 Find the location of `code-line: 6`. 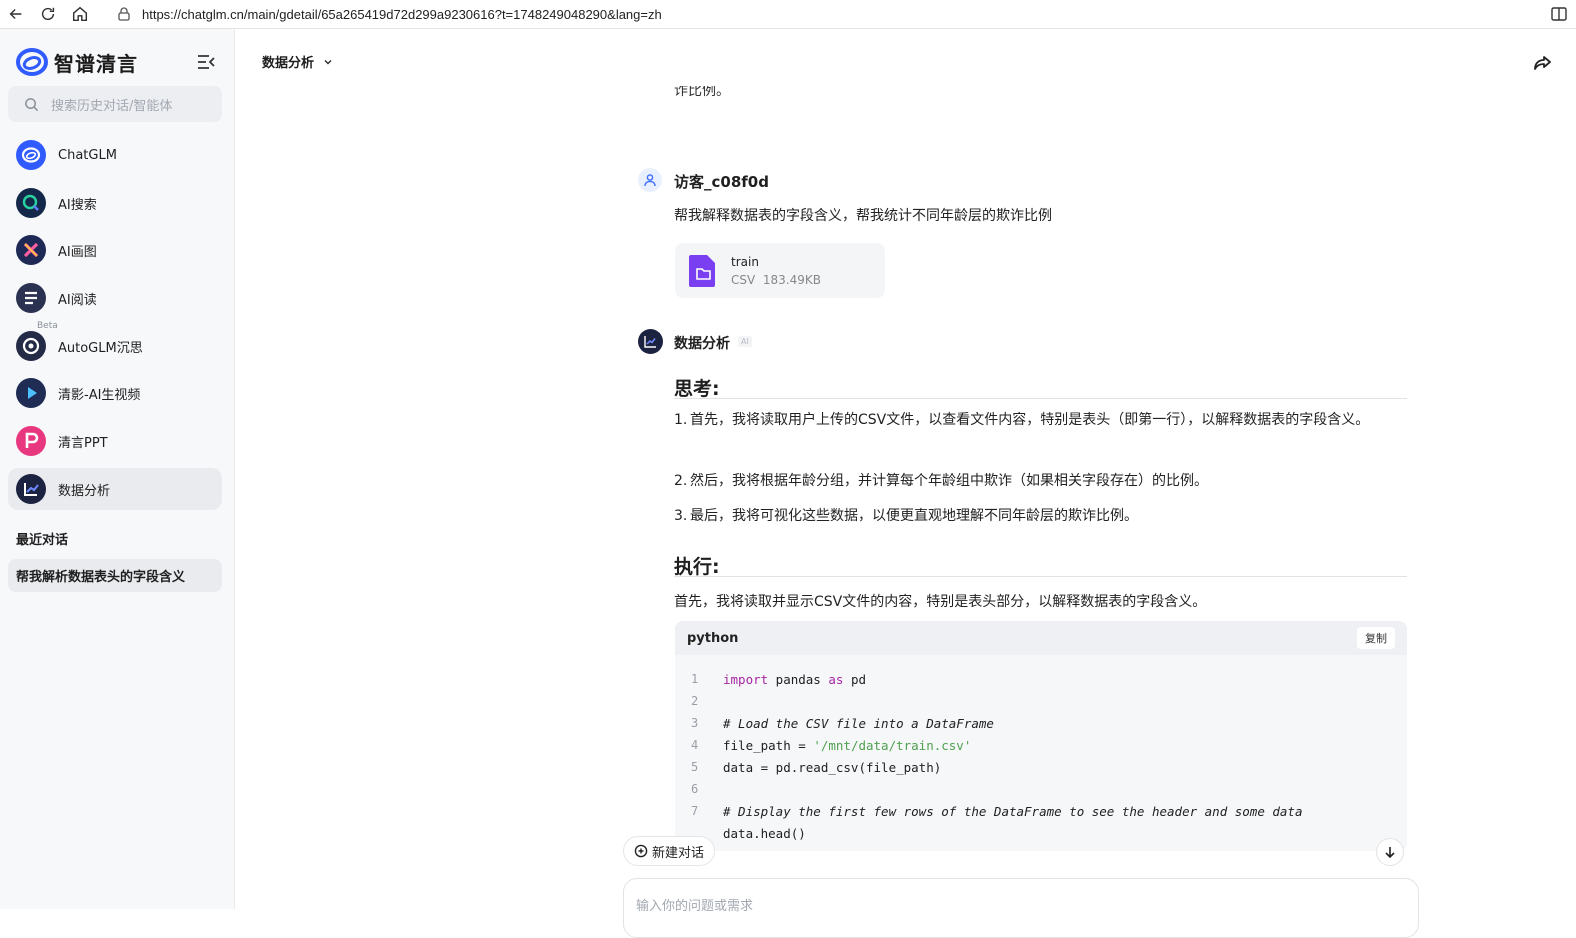

code-line: 6 is located at coordinates (695, 789).